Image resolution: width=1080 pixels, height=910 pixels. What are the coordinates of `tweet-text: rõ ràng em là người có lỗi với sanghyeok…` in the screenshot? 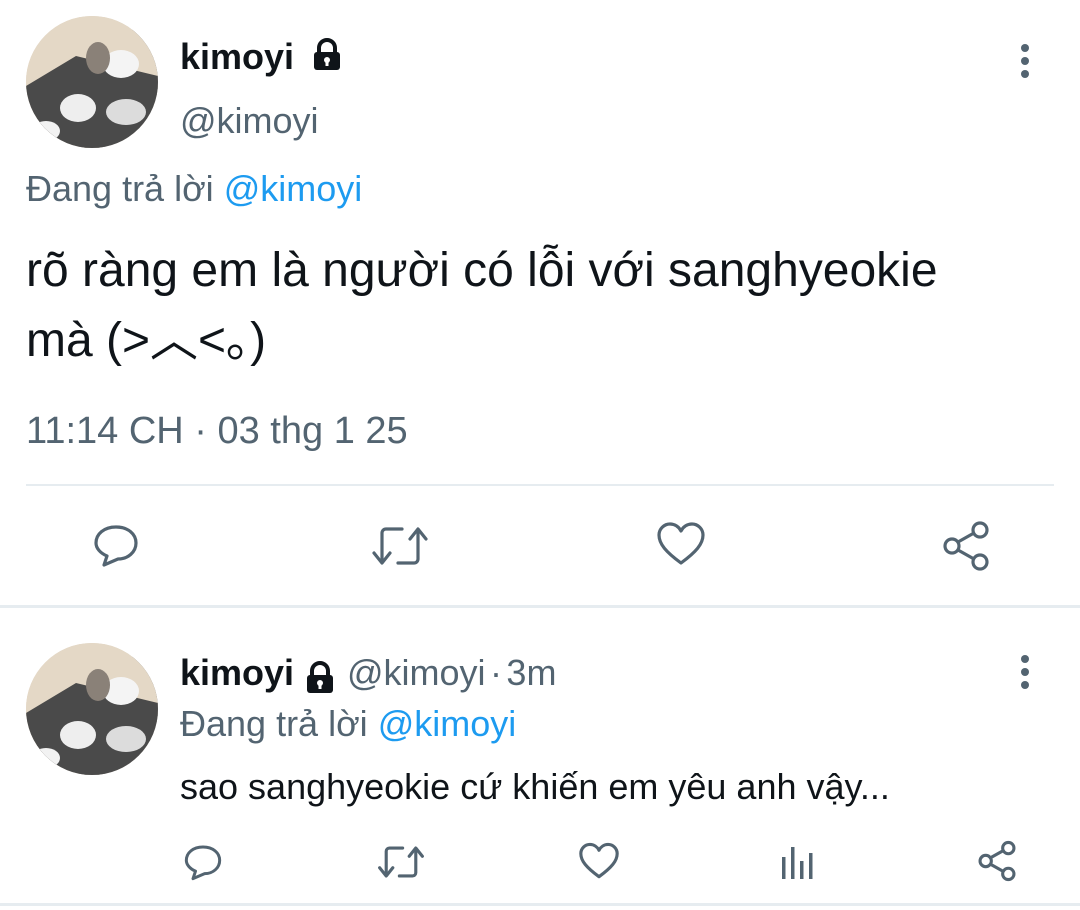 It's located at (482, 306).